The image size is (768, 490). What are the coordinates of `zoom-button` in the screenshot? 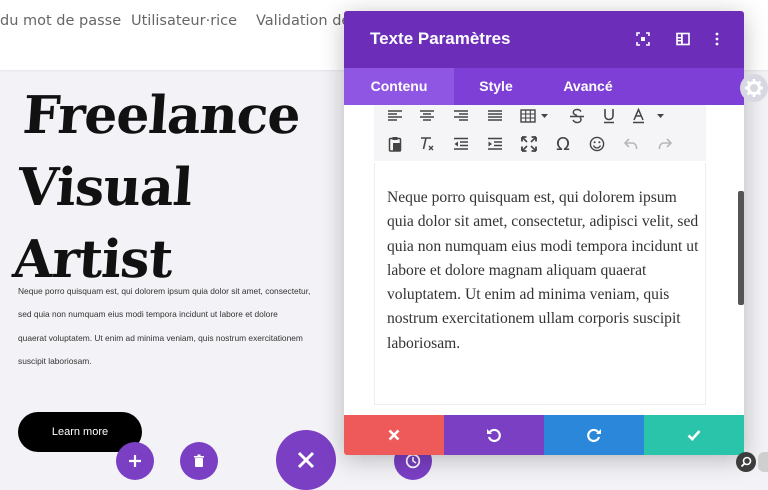 It's located at (746, 462).